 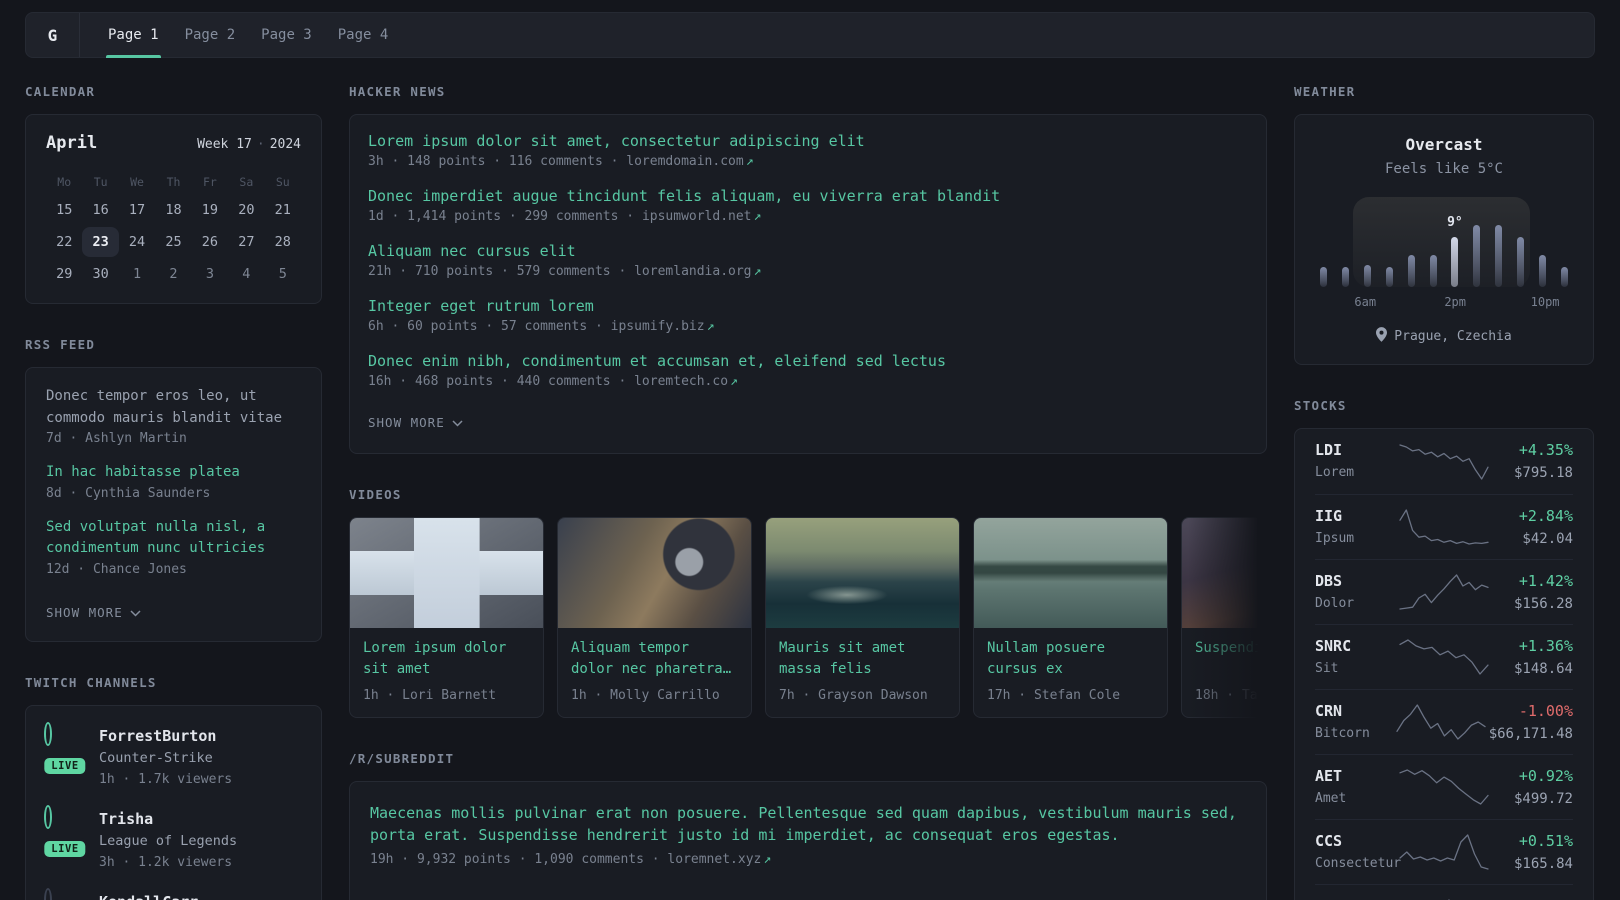 I want to click on stock-row: DBS Dolor +1.42% $156.28, so click(x=1444, y=591).